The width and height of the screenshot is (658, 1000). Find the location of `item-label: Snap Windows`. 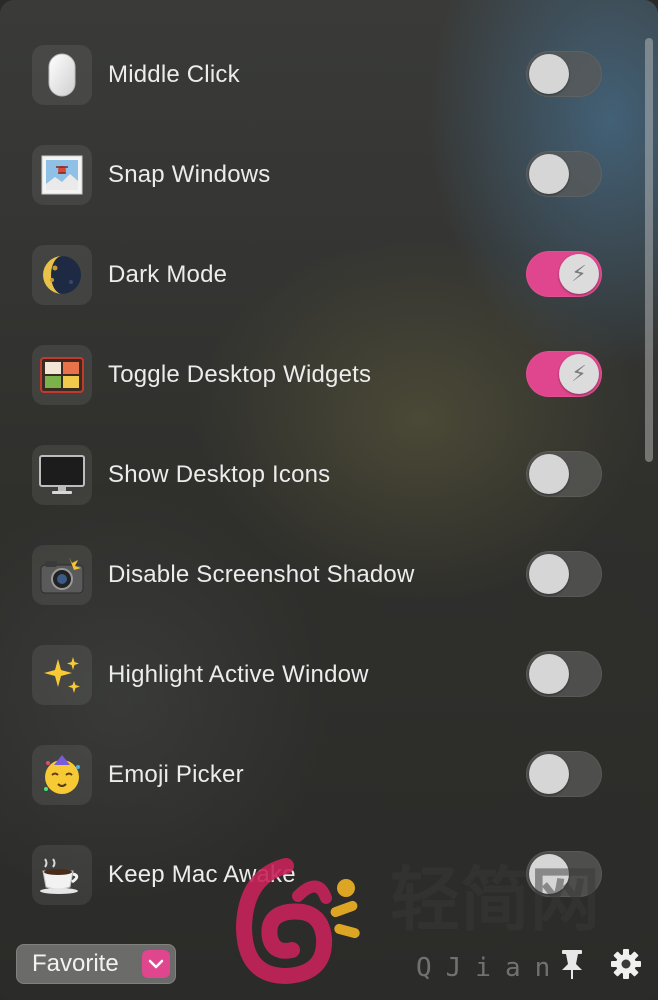

item-label: Snap Windows is located at coordinates (189, 174).